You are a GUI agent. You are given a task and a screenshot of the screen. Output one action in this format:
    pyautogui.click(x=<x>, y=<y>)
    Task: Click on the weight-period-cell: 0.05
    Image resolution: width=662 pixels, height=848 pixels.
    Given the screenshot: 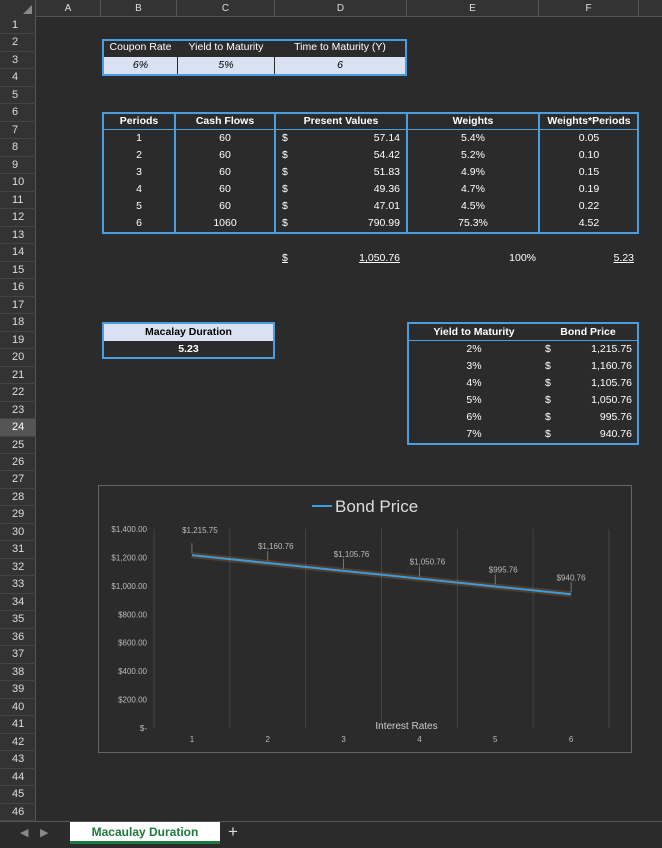 What is the action you would take?
    pyautogui.click(x=589, y=138)
    